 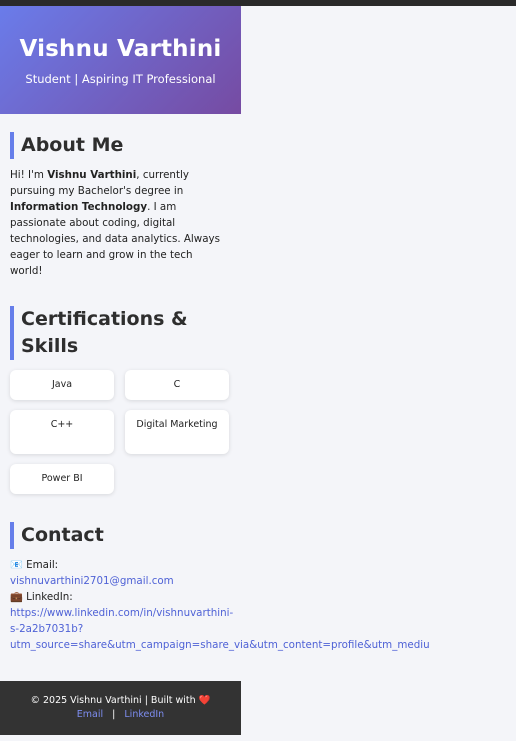 What do you see at coordinates (177, 385) in the screenshot?
I see `skill-card-c: C` at bounding box center [177, 385].